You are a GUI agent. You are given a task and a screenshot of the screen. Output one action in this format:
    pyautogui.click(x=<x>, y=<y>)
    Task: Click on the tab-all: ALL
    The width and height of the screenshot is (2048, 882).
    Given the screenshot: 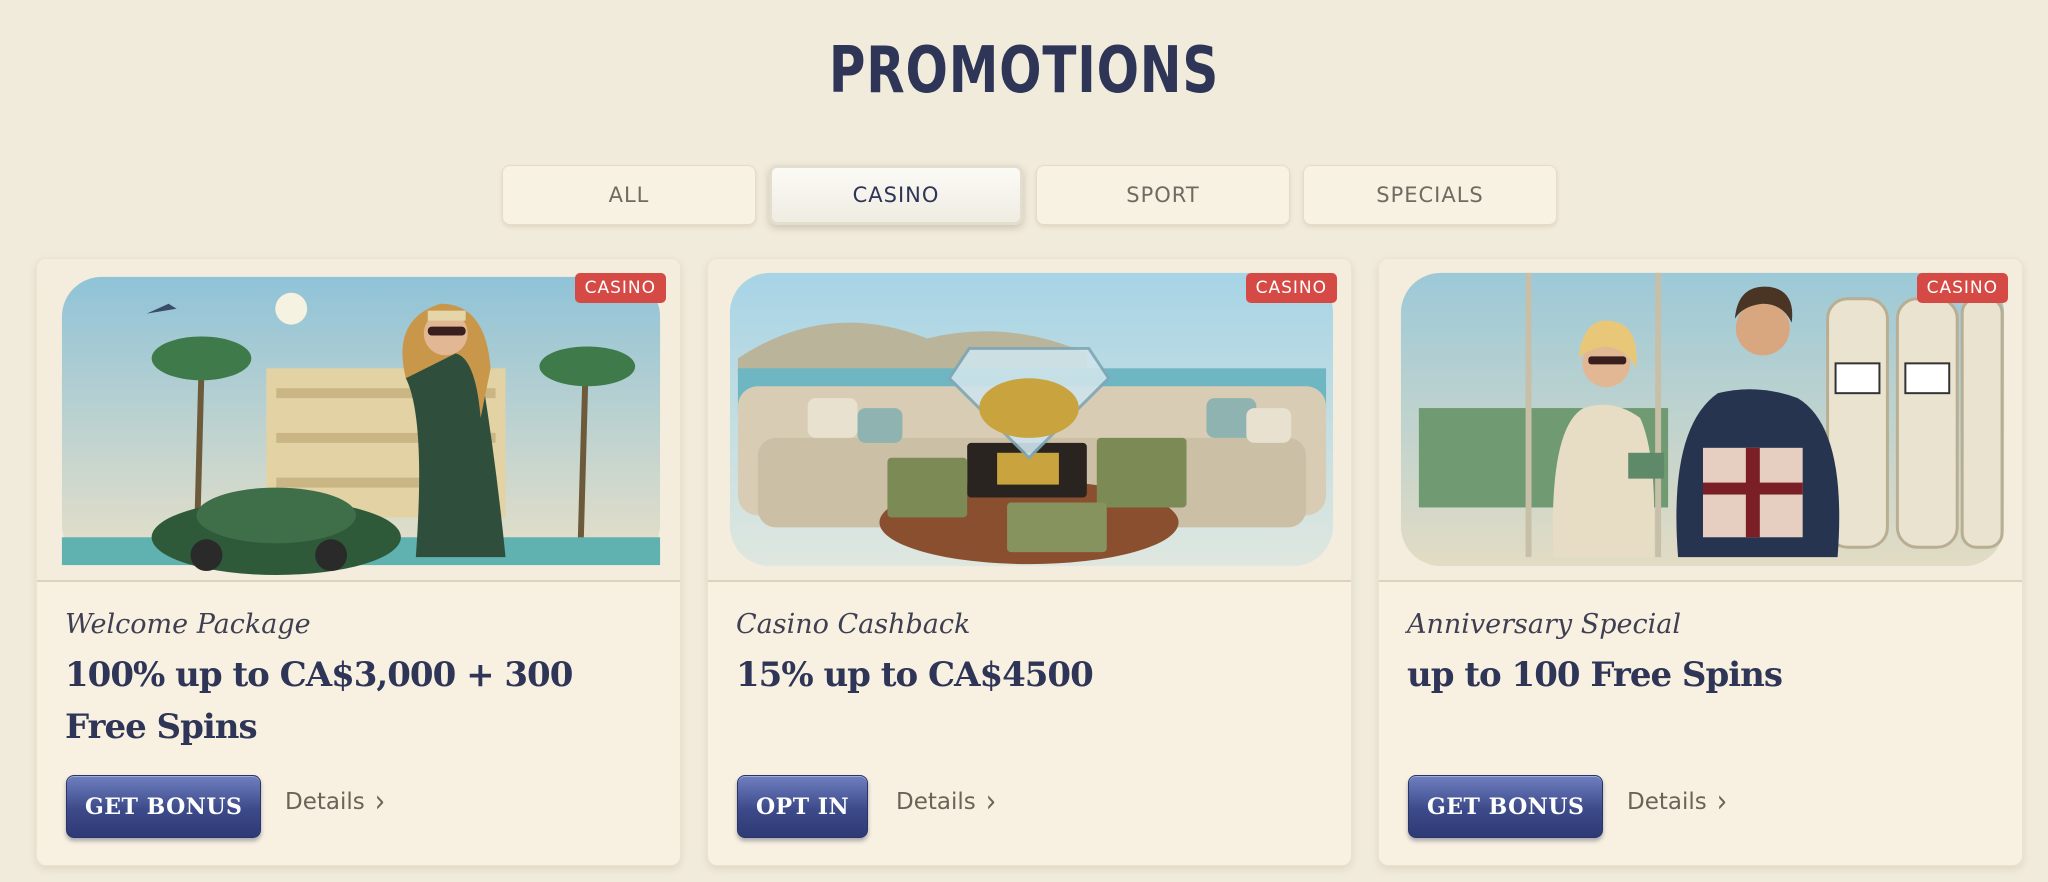 What is the action you would take?
    pyautogui.click(x=629, y=195)
    